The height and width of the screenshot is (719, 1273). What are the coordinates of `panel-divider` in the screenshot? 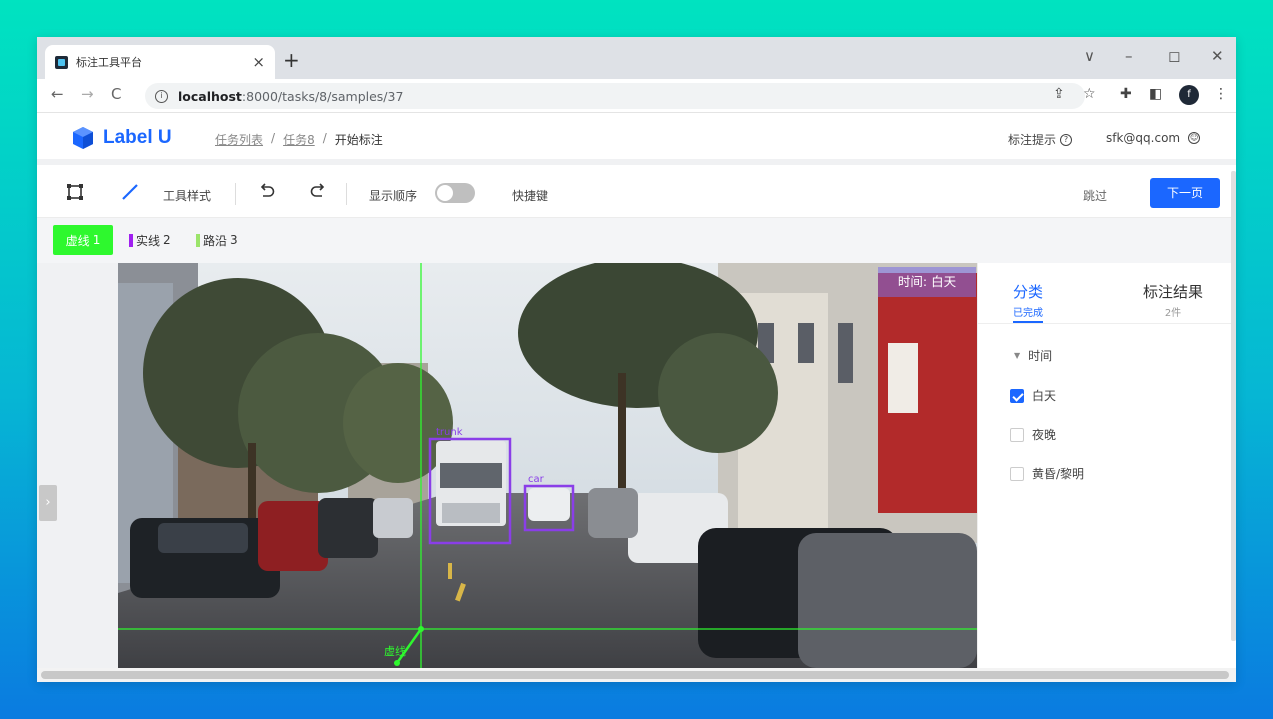 It's located at (1107, 323).